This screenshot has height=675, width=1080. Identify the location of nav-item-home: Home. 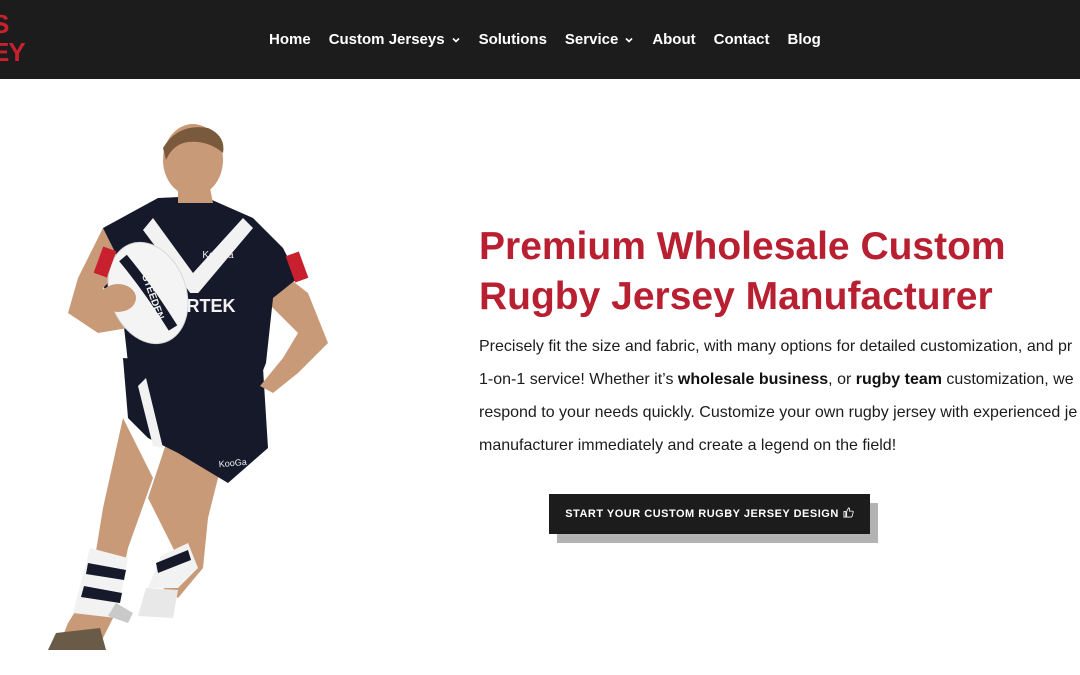
(290, 39).